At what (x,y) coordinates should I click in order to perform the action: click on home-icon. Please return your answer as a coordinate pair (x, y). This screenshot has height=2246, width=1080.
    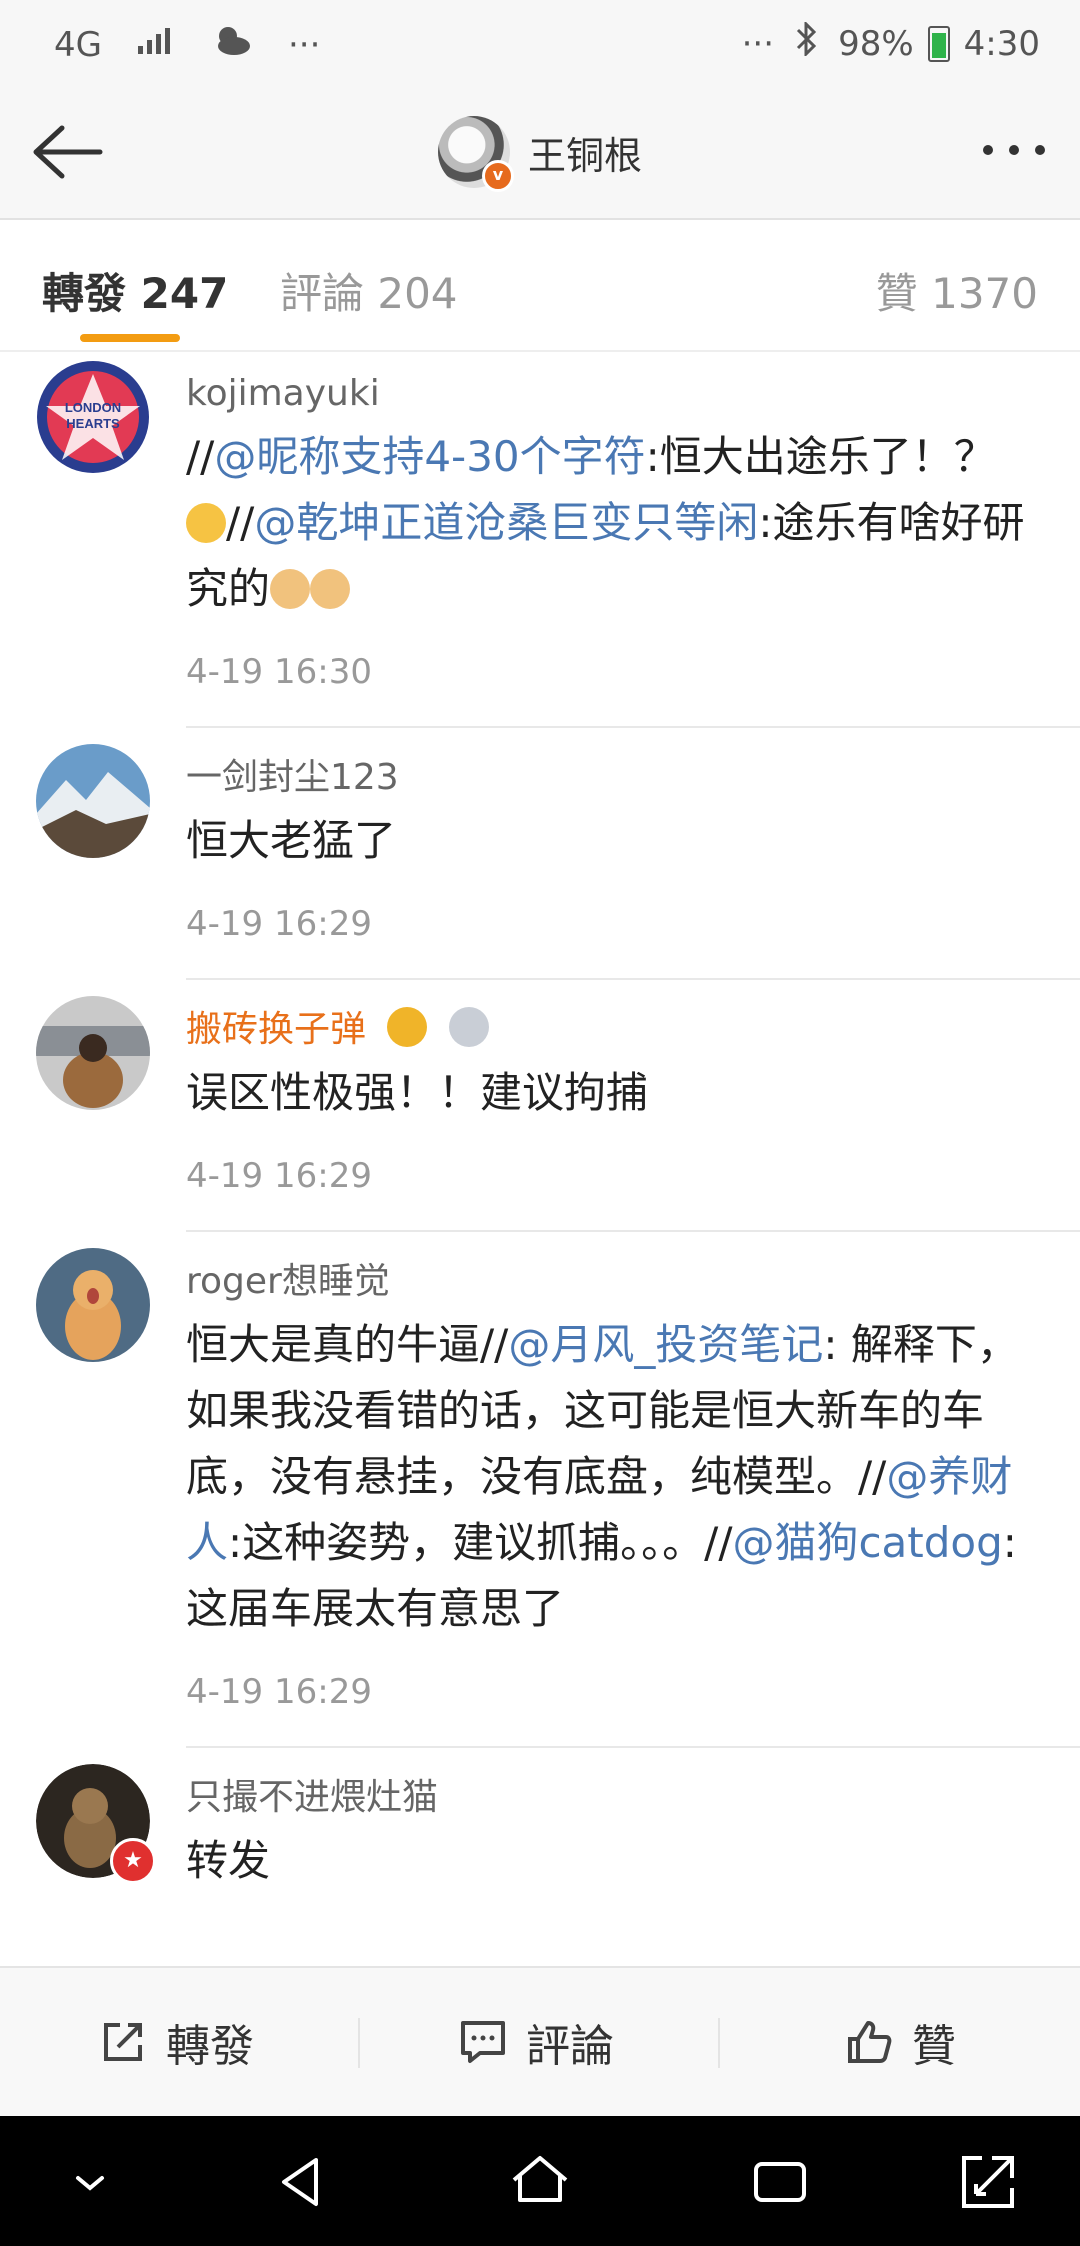
    Looking at the image, I should click on (540, 2179).